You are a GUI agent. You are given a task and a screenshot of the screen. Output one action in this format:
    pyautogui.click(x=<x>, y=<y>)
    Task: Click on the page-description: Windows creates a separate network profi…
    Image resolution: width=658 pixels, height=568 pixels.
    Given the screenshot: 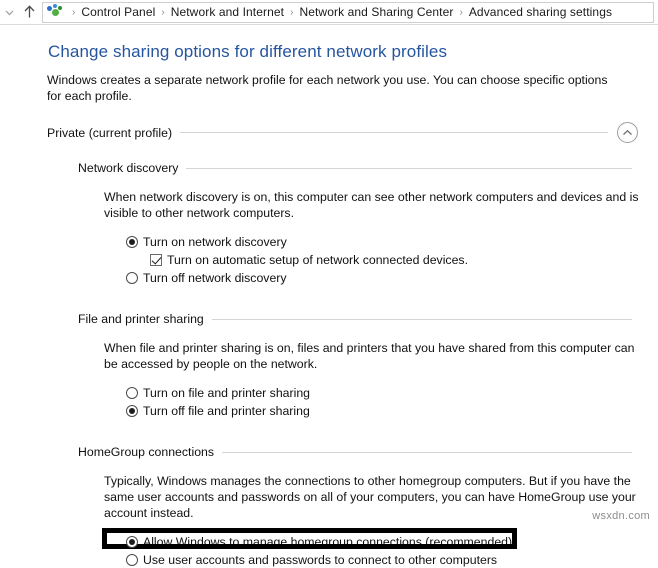 What is the action you would take?
    pyautogui.click(x=327, y=88)
    